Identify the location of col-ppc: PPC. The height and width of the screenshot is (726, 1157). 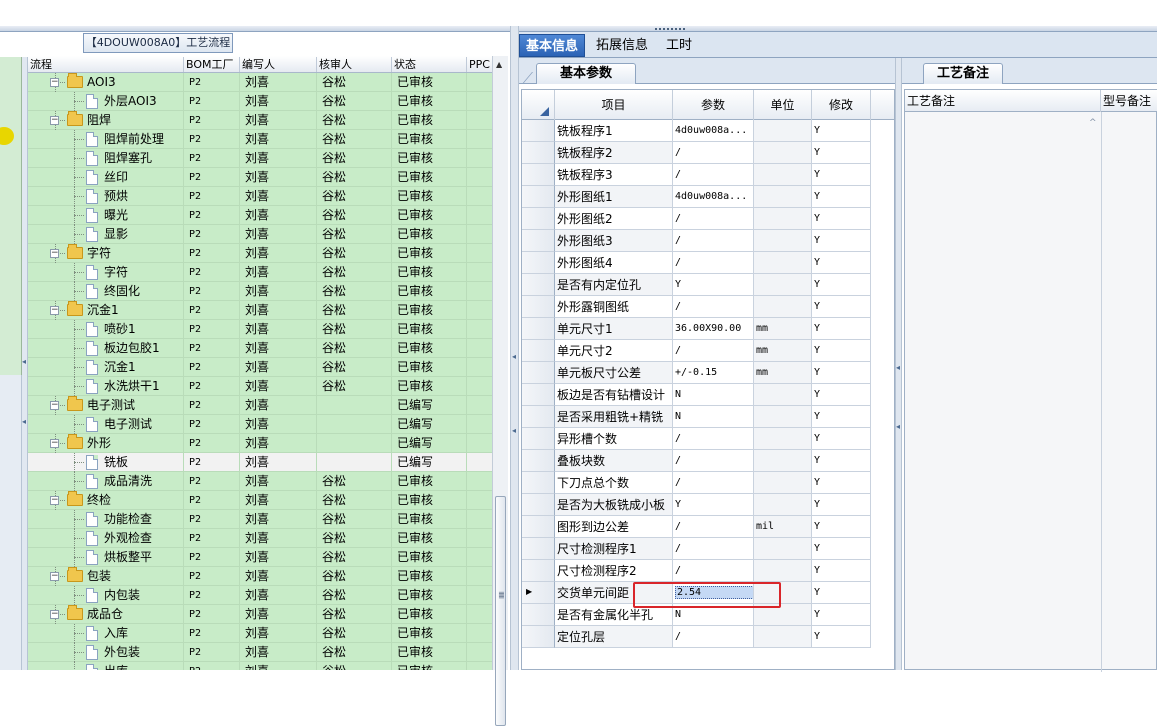
(479, 64).